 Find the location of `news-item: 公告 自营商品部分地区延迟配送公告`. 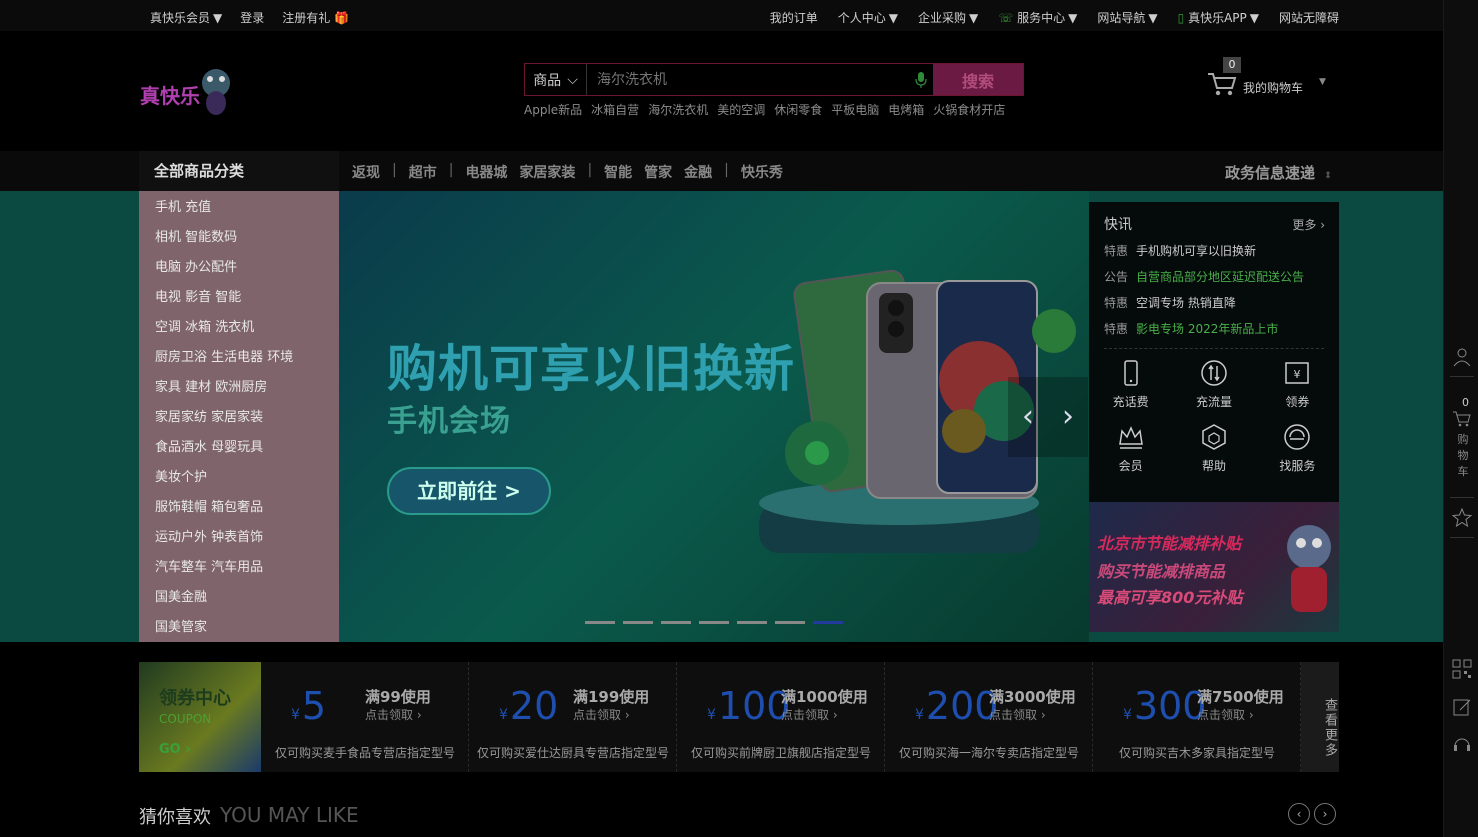

news-item: 公告 自营商品部分地区延迟配送公告 is located at coordinates (1214, 281).